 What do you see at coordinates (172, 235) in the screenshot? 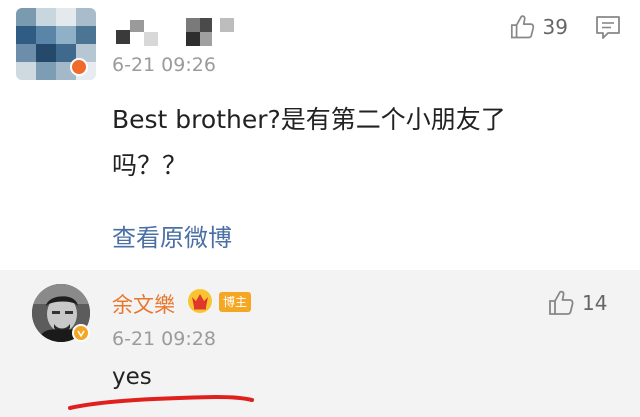
I see `view-original-link: 查看原微博` at bounding box center [172, 235].